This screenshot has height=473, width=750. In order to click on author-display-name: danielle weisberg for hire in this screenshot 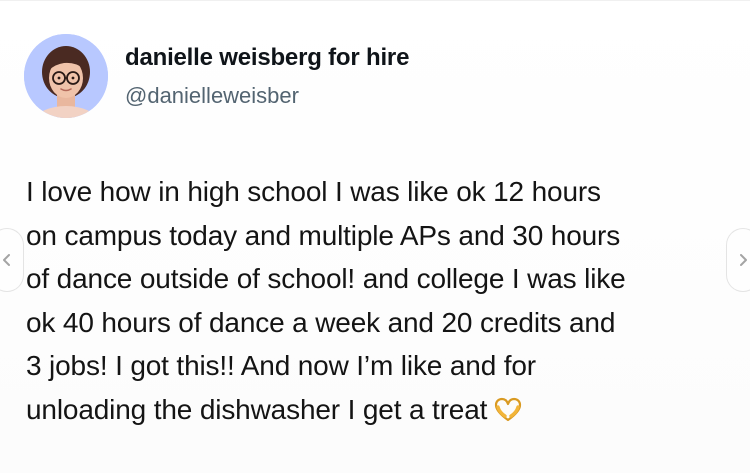, I will do `click(267, 58)`.